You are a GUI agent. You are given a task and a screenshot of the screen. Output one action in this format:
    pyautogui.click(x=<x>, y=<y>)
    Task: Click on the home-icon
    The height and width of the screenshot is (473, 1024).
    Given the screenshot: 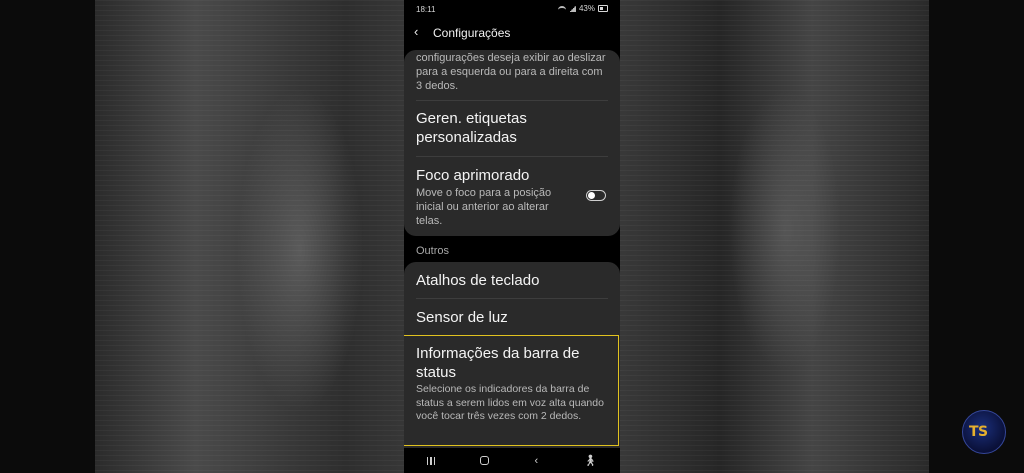 What is the action you would take?
    pyautogui.click(x=485, y=460)
    